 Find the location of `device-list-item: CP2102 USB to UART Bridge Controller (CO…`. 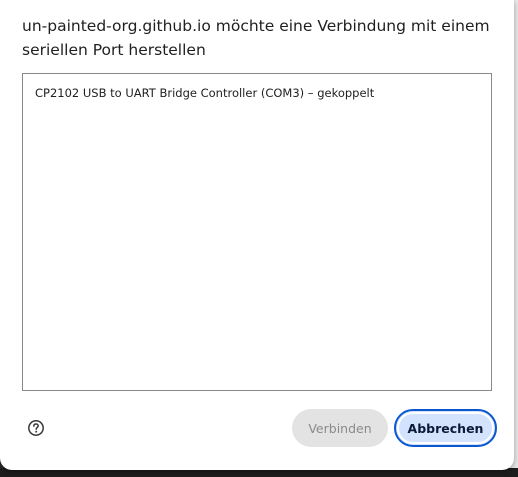

device-list-item: CP2102 USB to UART Bridge Controller (CO… is located at coordinates (204, 93).